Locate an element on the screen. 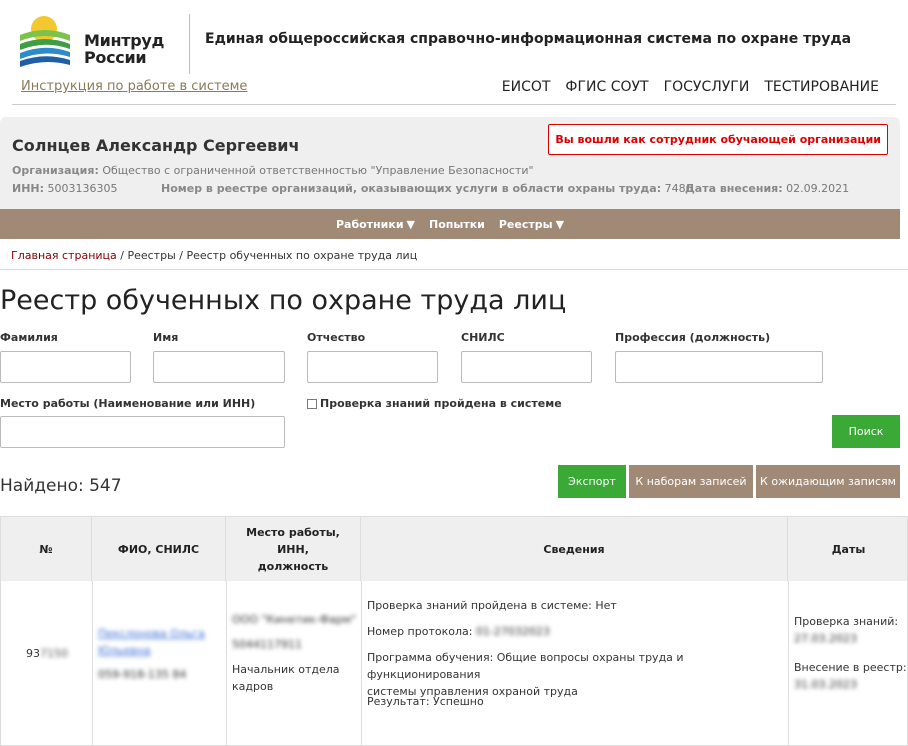  patronymic-input is located at coordinates (372, 367).